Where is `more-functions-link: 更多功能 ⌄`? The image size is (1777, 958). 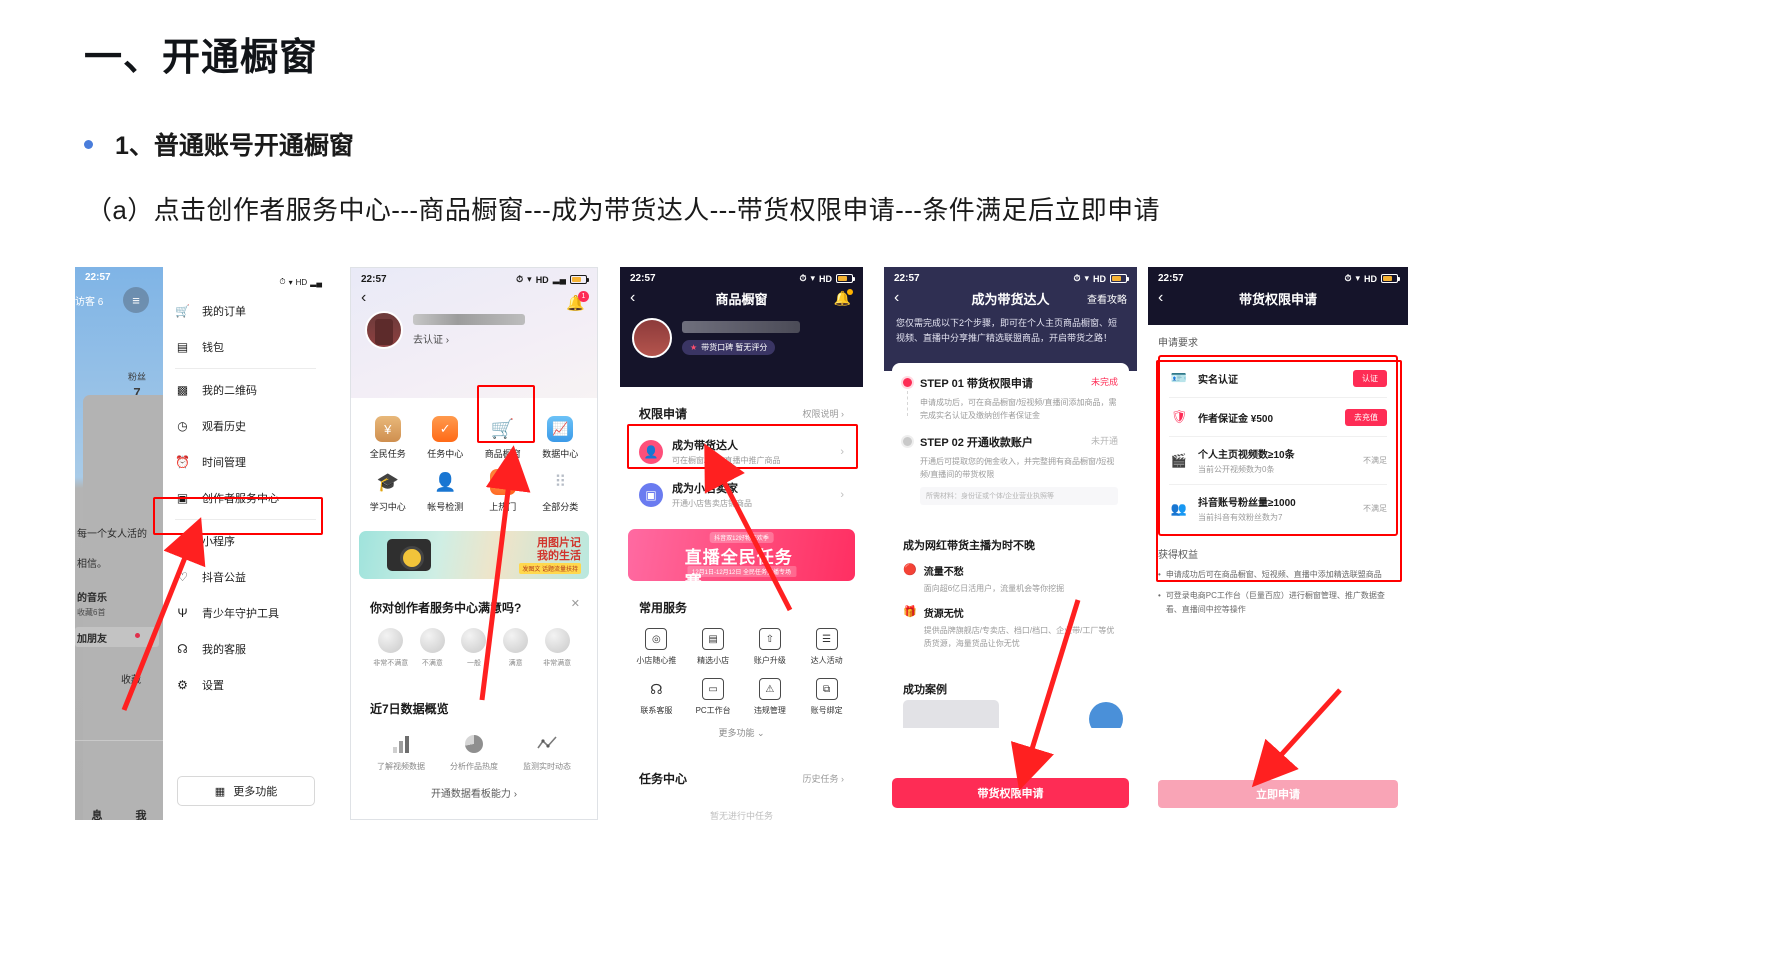
more-functions-link: 更多功能 ⌄ is located at coordinates (741, 736).